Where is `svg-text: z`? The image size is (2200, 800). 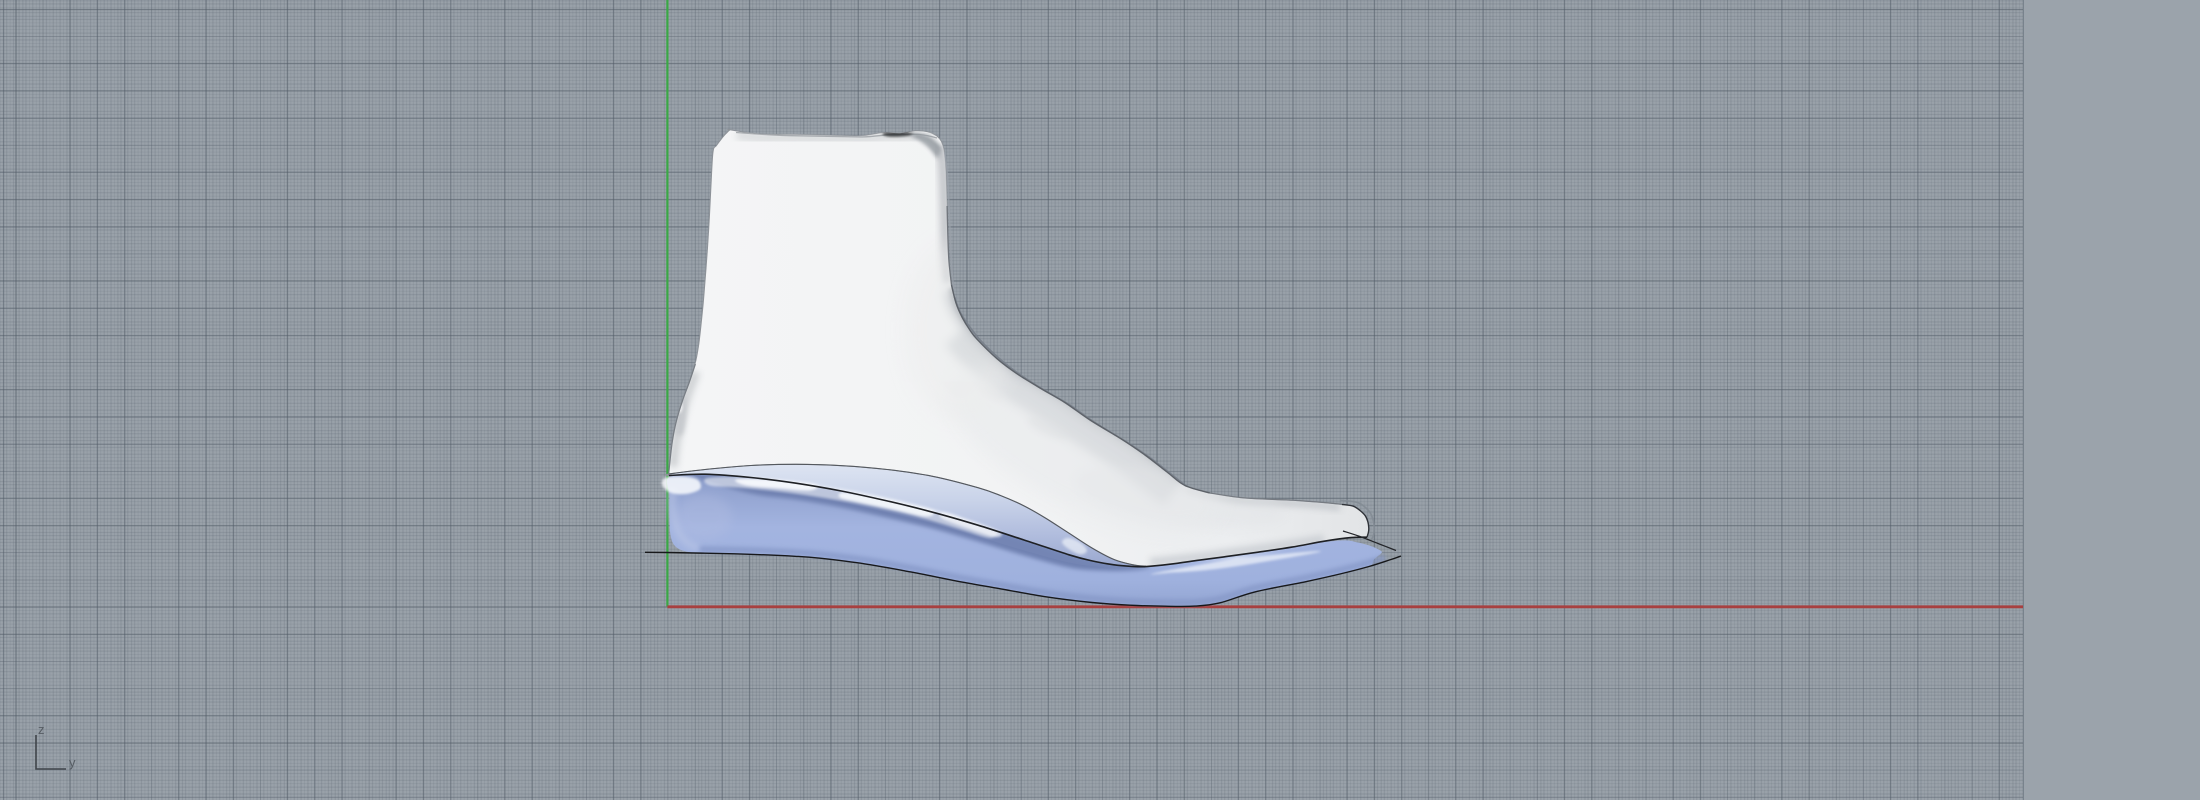
svg-text: z is located at coordinates (41, 729).